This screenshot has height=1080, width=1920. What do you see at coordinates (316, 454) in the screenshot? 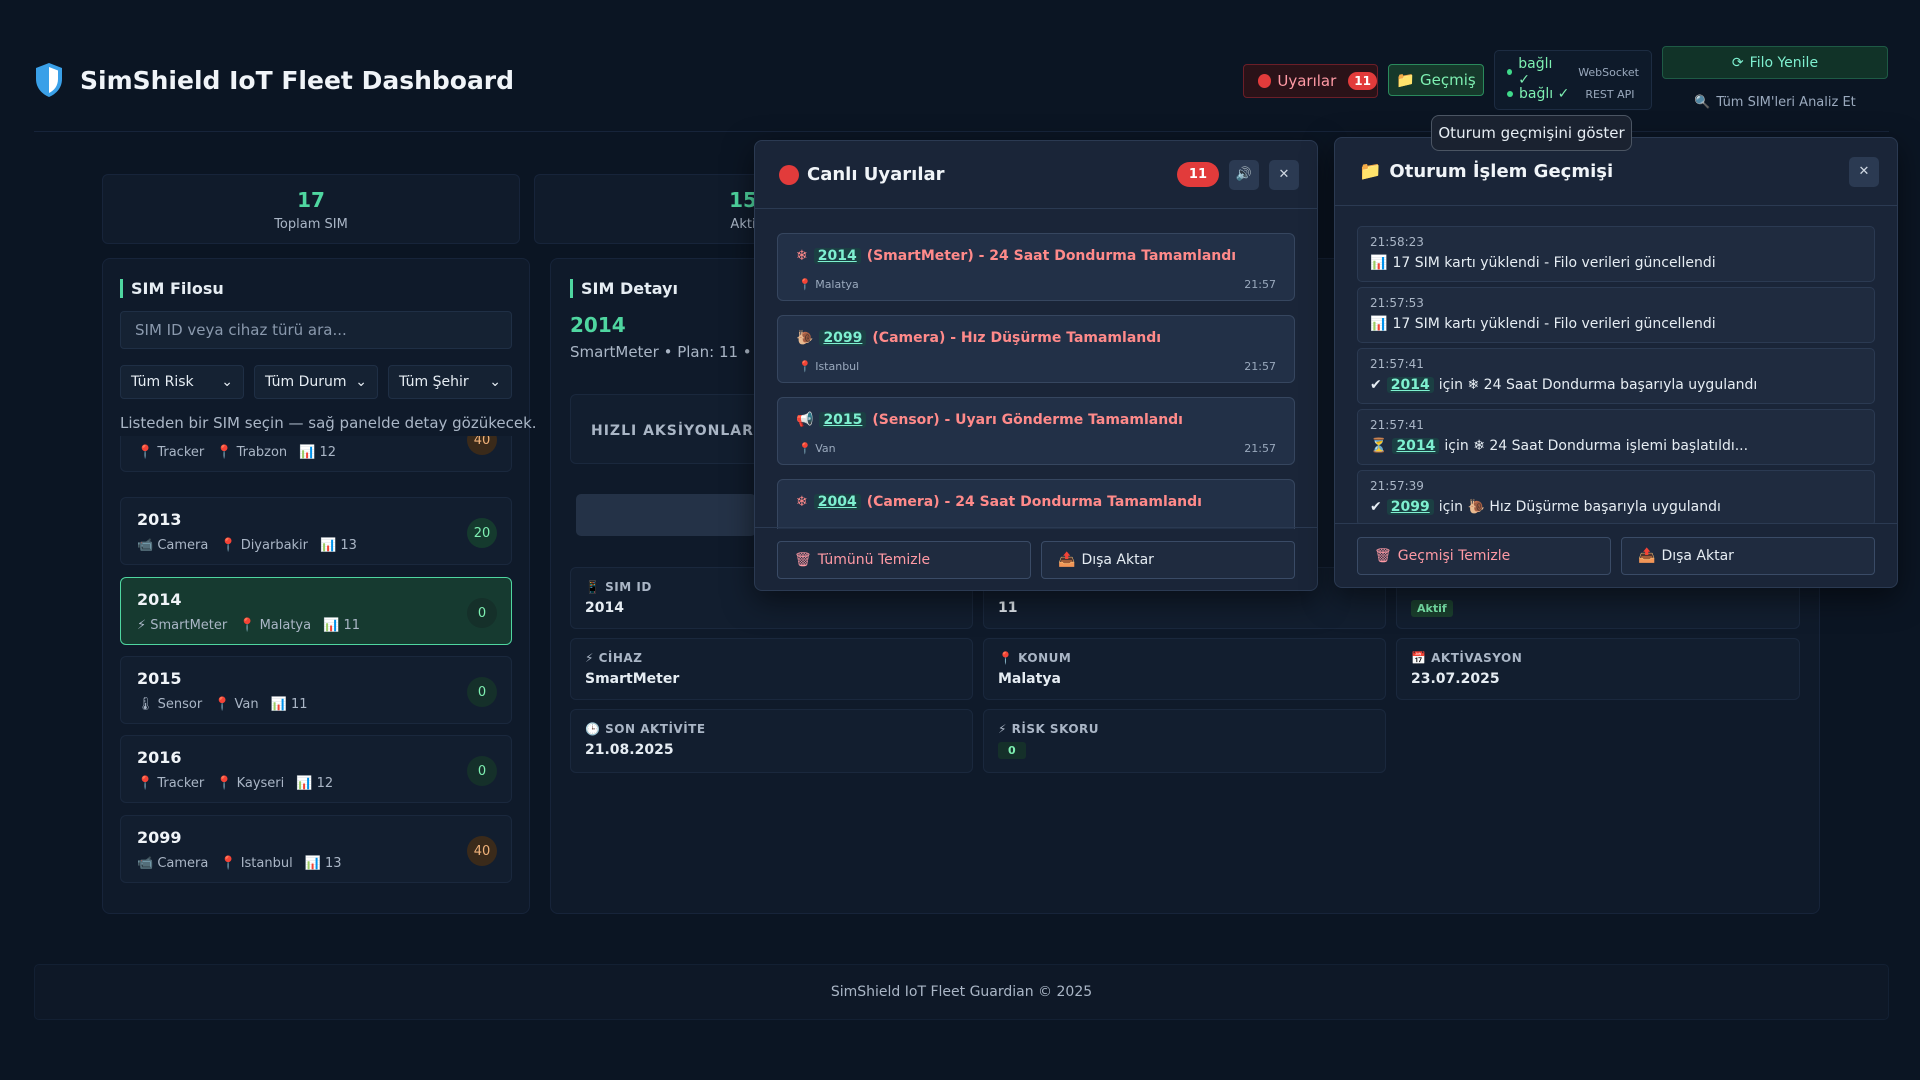
I see `sim-list-item: 2012 📍 Tracker 📍 Trabzon 📊 12 40` at bounding box center [316, 454].